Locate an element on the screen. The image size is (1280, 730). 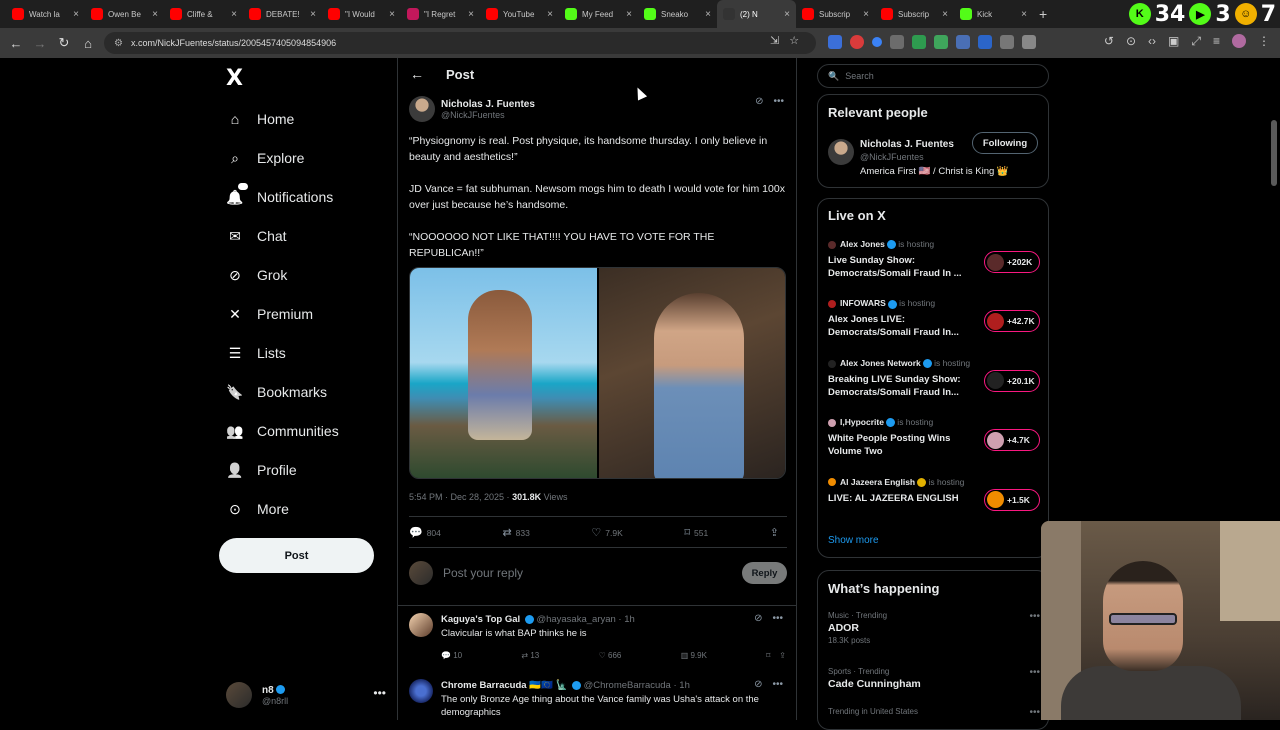
browser-tab: "I Regret × is located at coordinates (440, 14).